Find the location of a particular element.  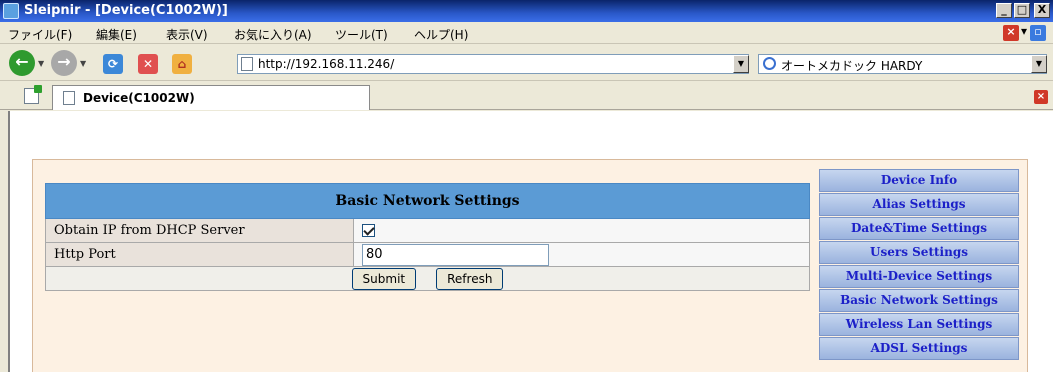

nav-basic-network-settings: Basic Network Settings is located at coordinates (919, 300).